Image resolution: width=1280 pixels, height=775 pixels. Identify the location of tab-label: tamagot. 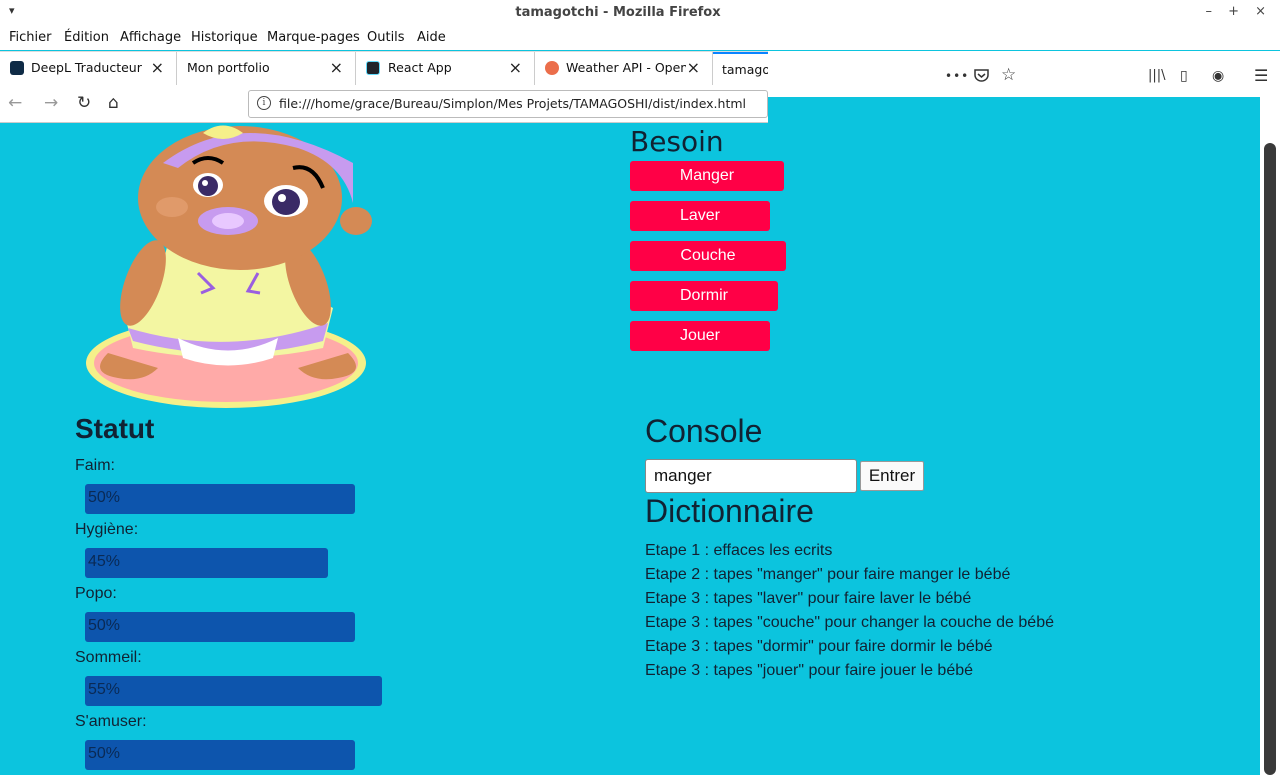
(748, 69).